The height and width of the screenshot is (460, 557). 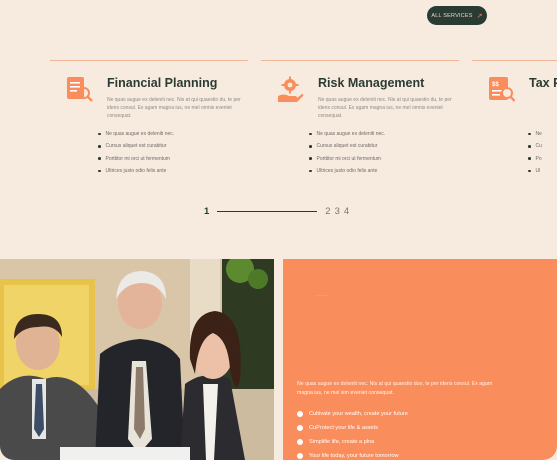 I want to click on list-item: Ne, so click(x=535, y=134).